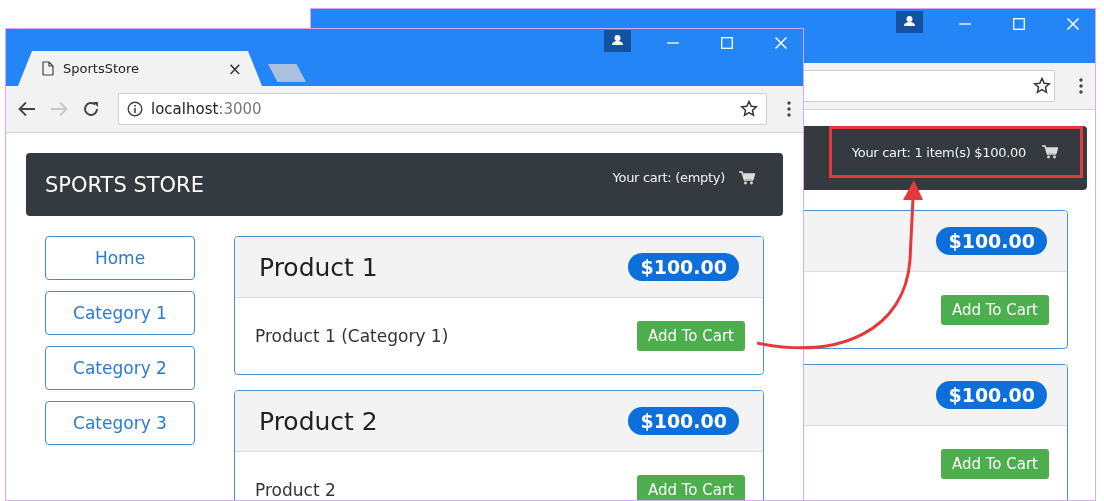 Image resolution: width=1104 pixels, height=501 pixels. I want to click on document-icon, so click(48, 68).